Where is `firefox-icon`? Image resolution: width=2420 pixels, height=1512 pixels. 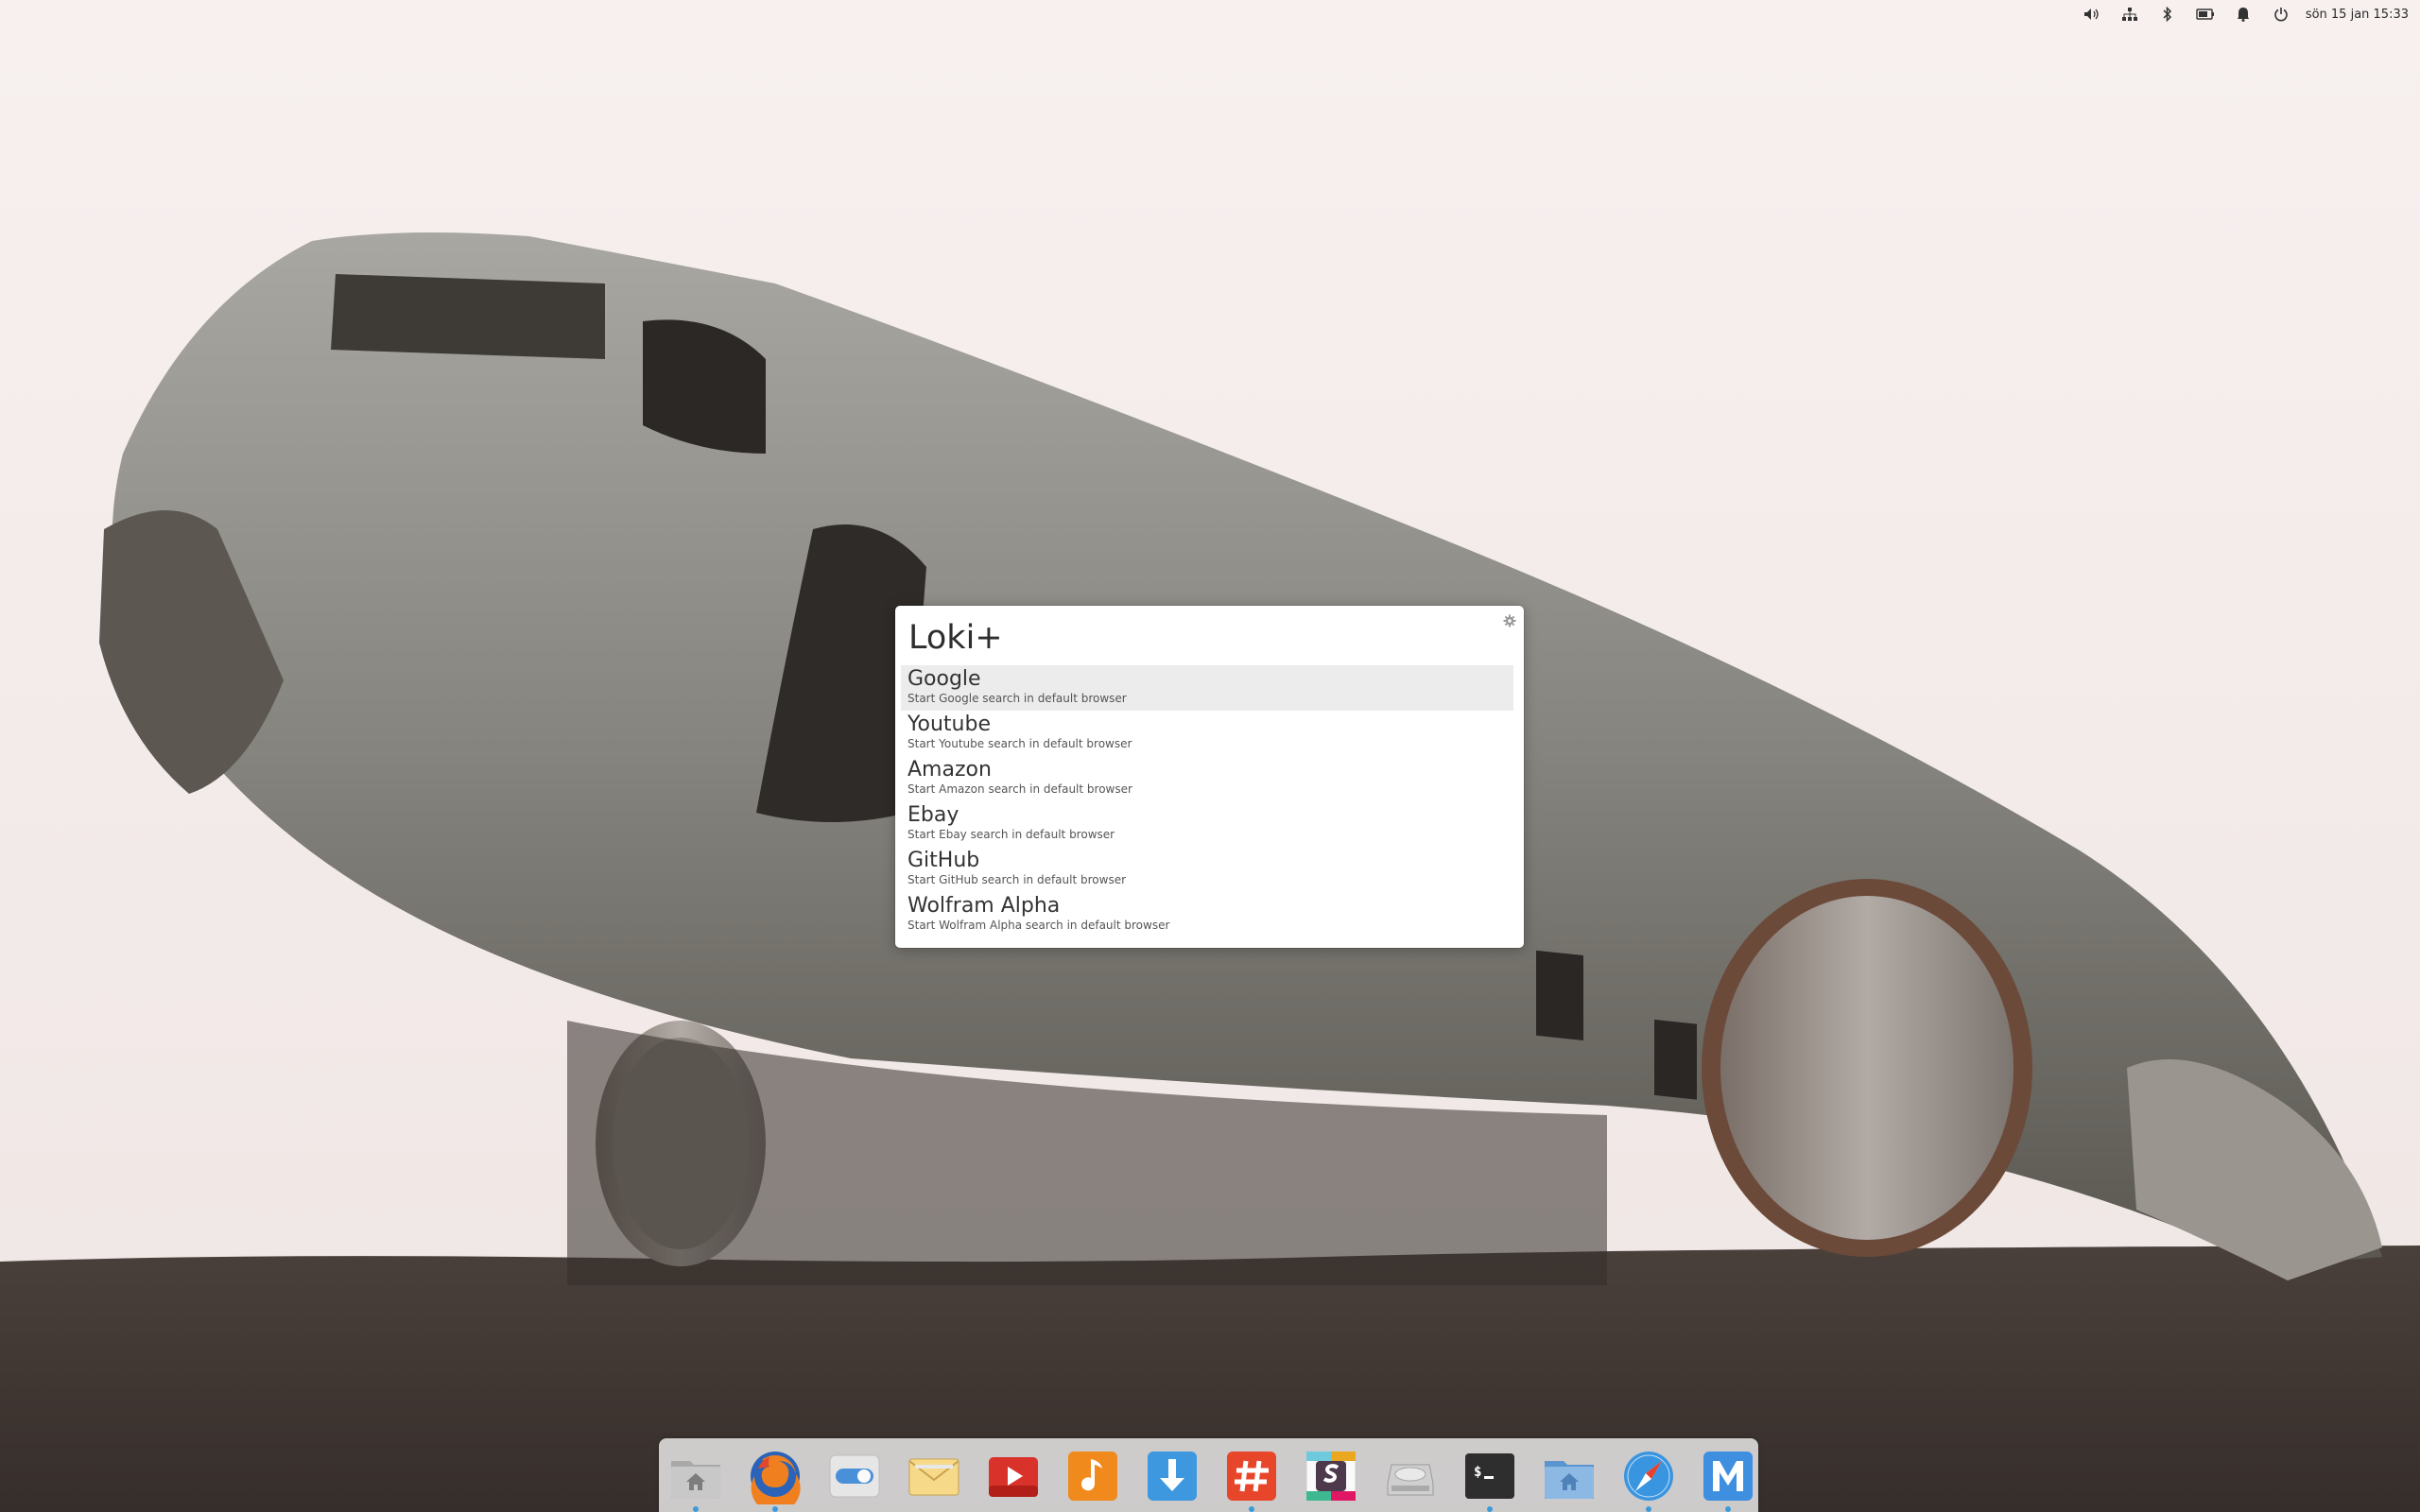 firefox-icon is located at coordinates (776, 1478).